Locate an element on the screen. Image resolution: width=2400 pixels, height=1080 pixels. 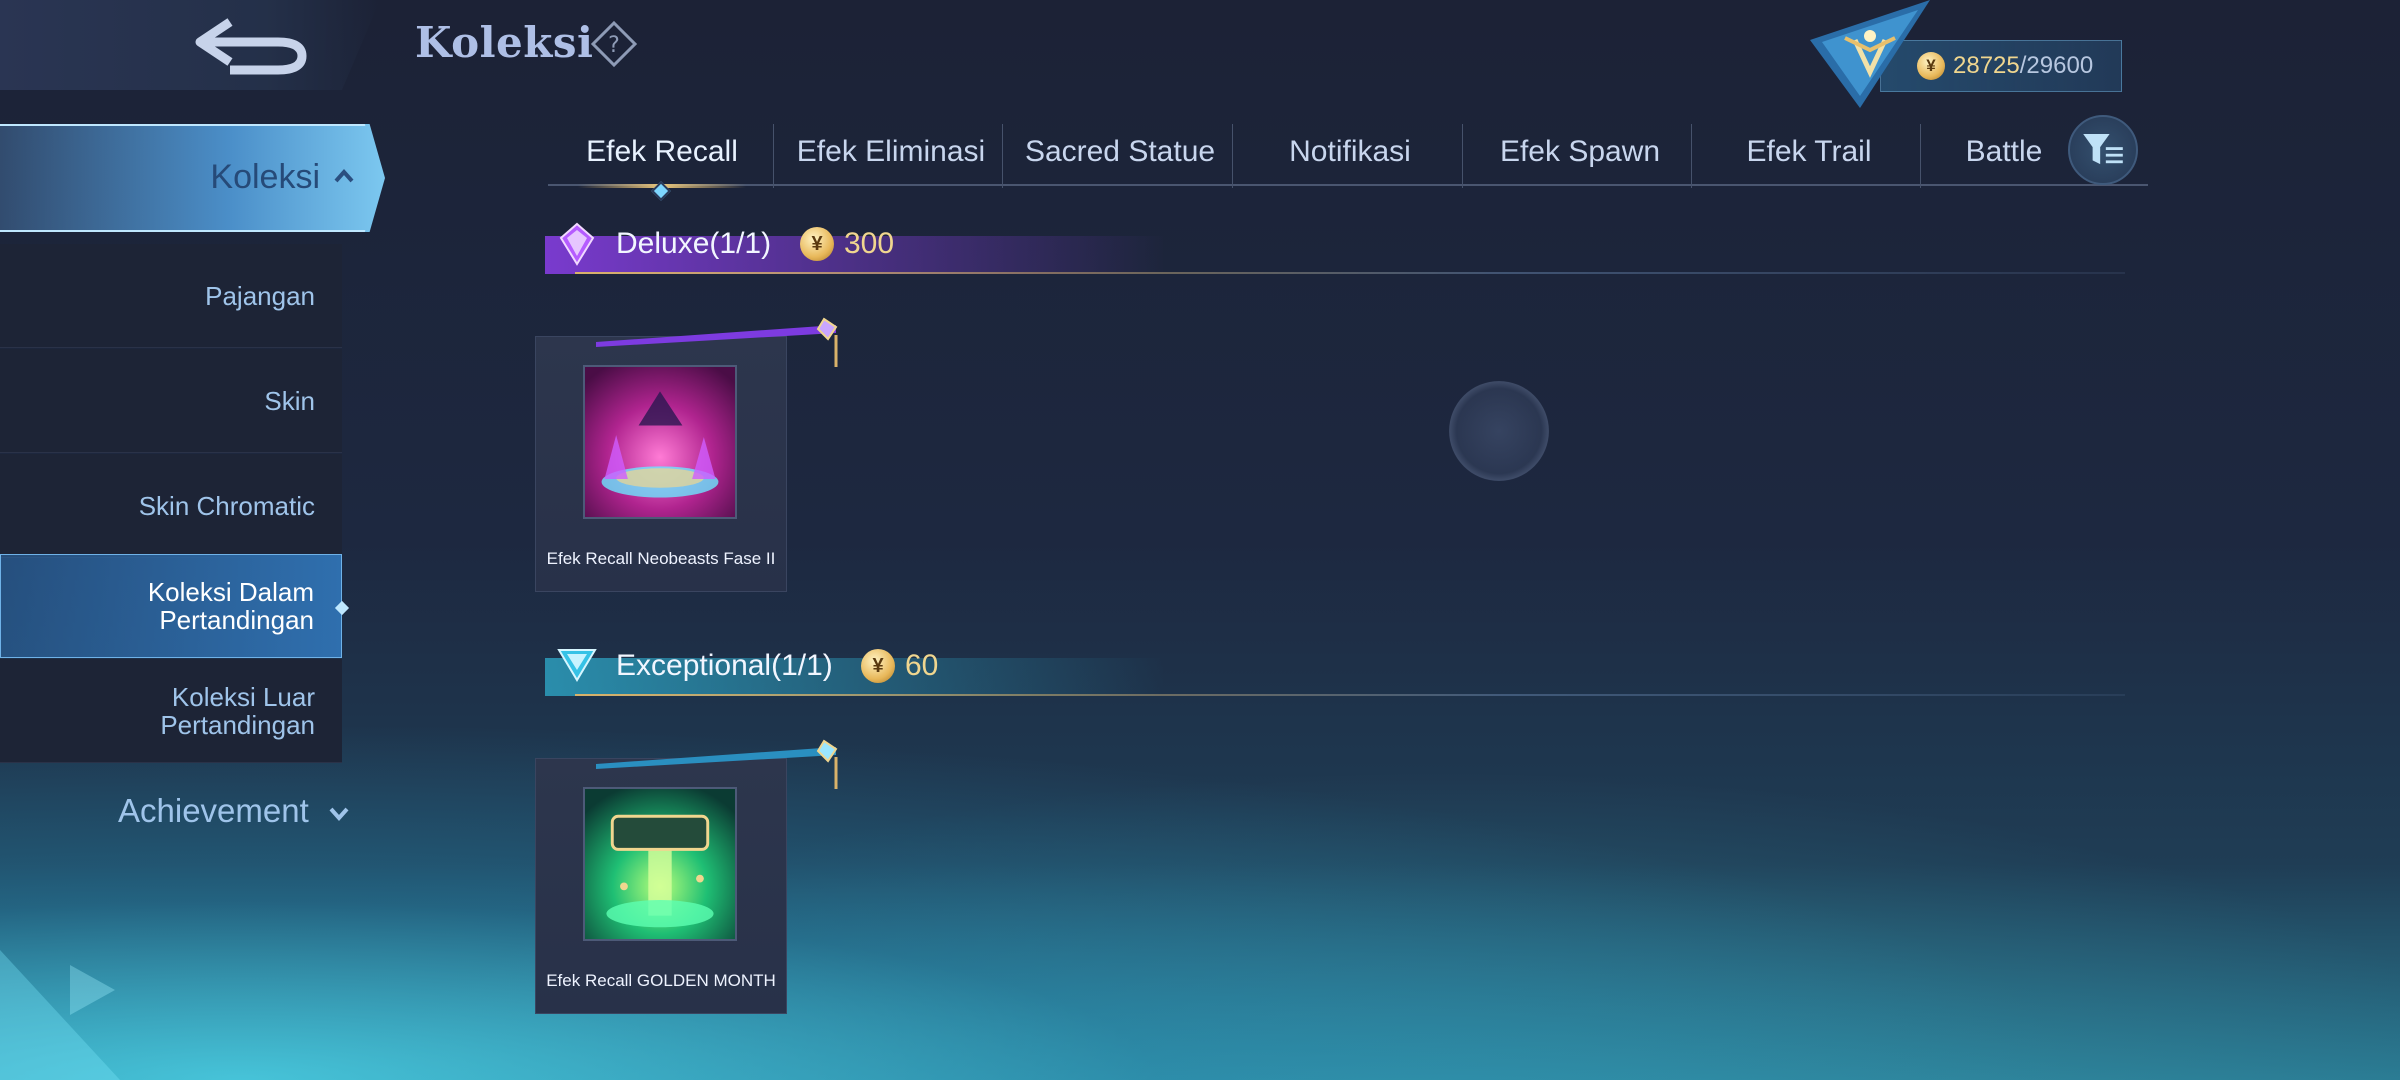
tab-battle: Battle is located at coordinates (2004, 152).